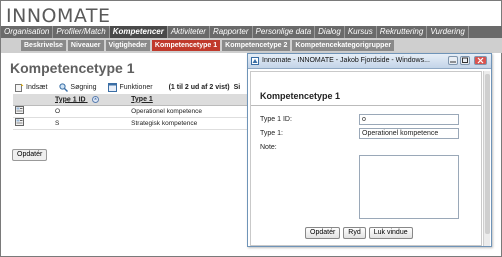  I want to click on browser-favicon-icon, so click(255, 61).